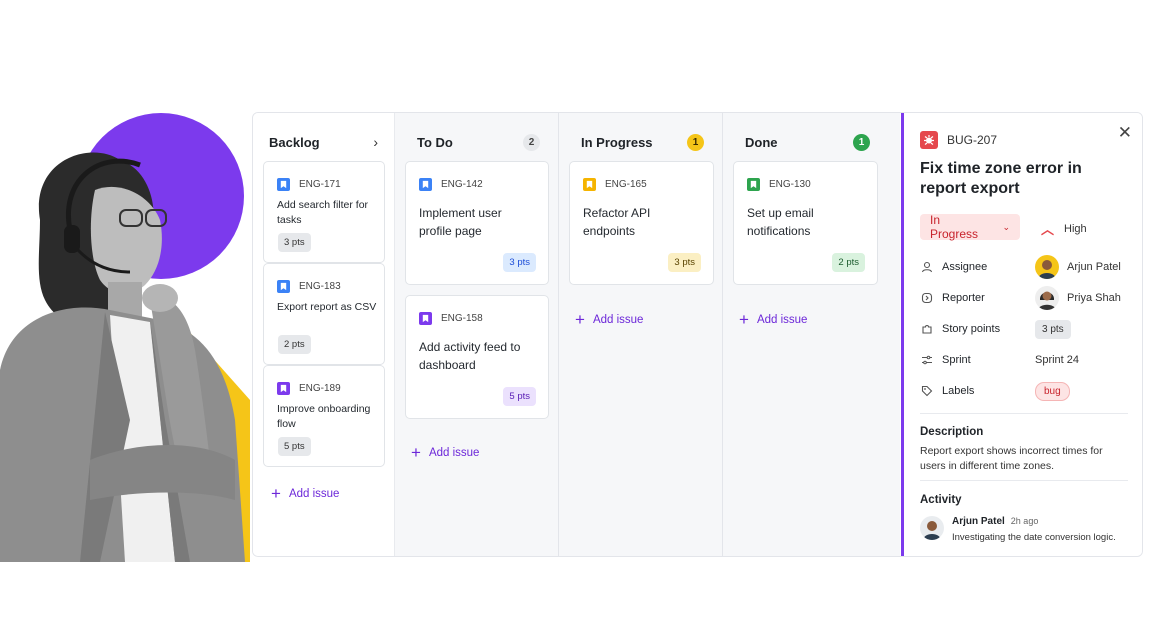 Image resolution: width=1152 pixels, height=640 pixels. What do you see at coordinates (1025, 267) in the screenshot?
I see `assignee-field: Assignee Arjun Patel` at bounding box center [1025, 267].